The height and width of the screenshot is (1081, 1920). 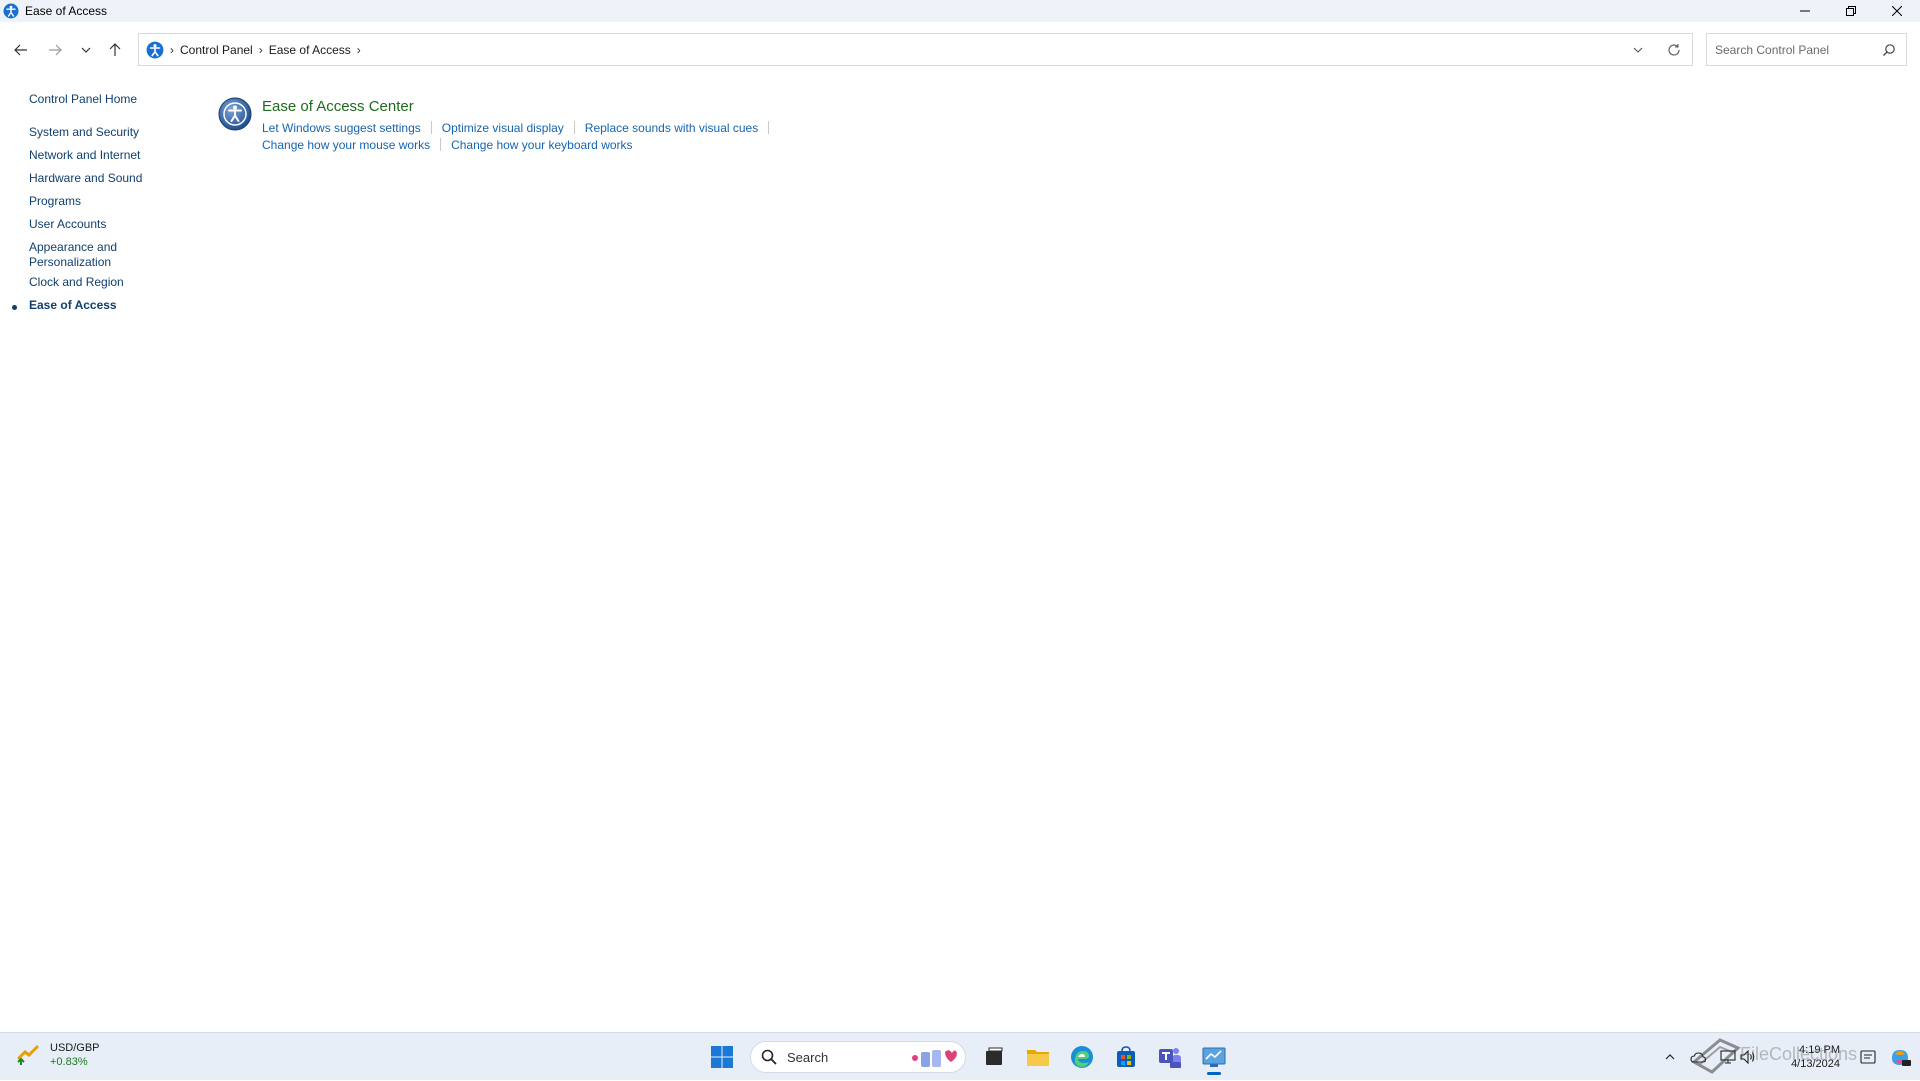 I want to click on sidebar-item-appearance-line1: Appearance and, so click(x=73, y=247).